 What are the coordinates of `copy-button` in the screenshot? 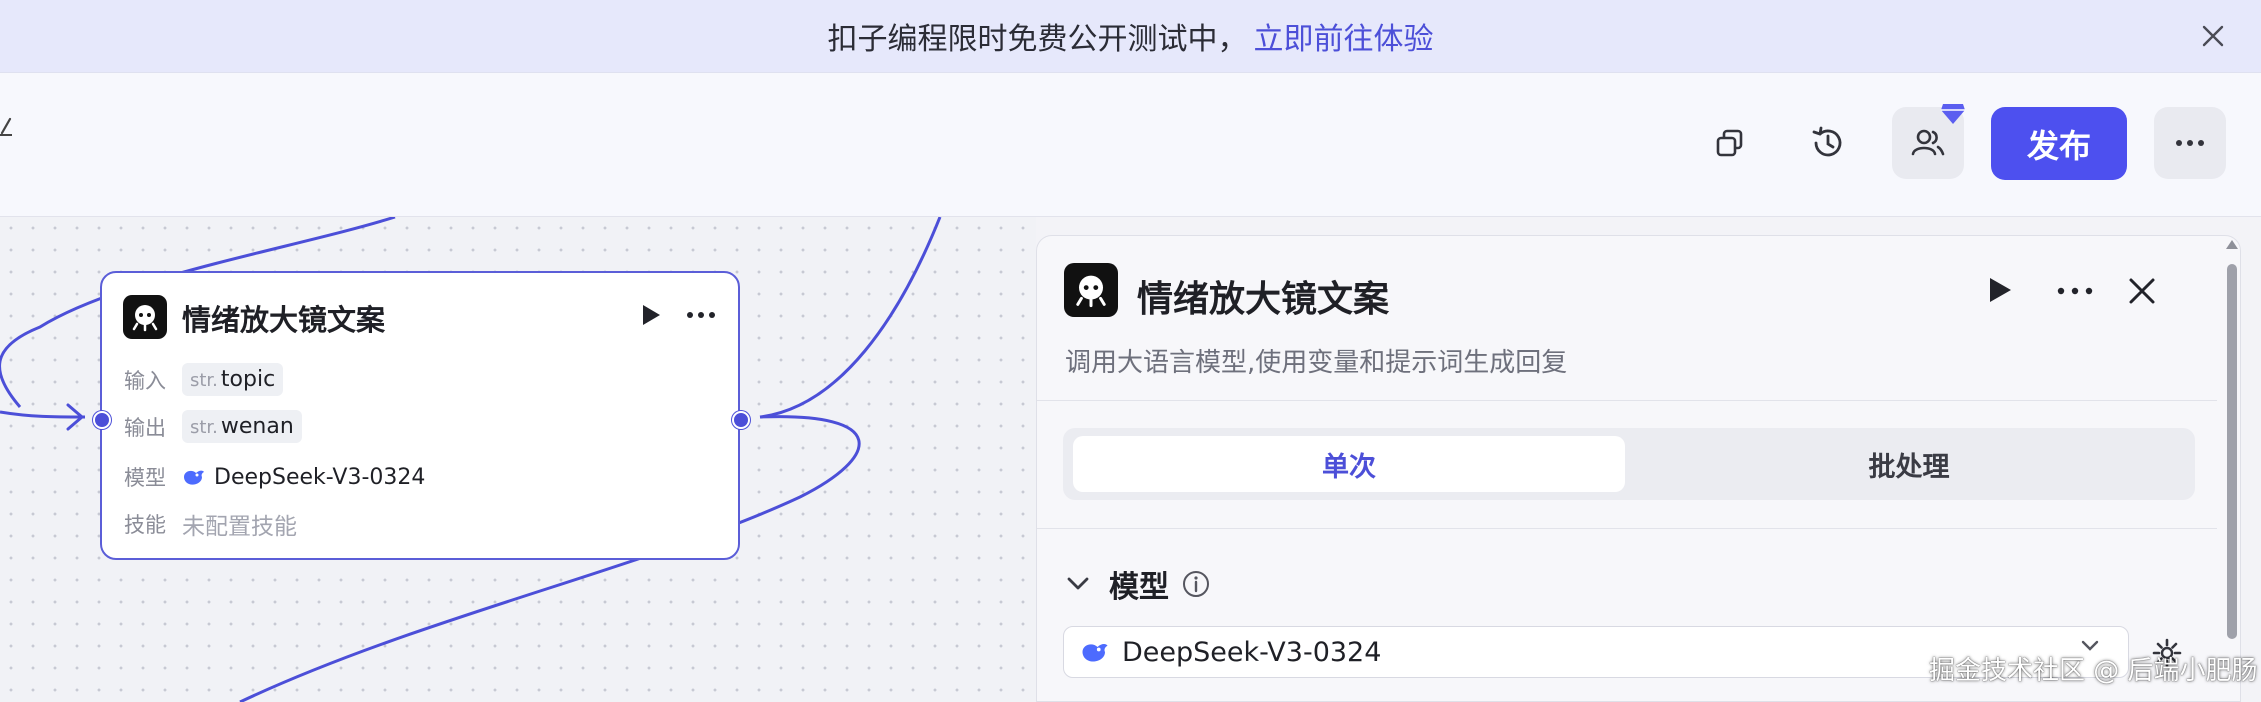 It's located at (1730, 143).